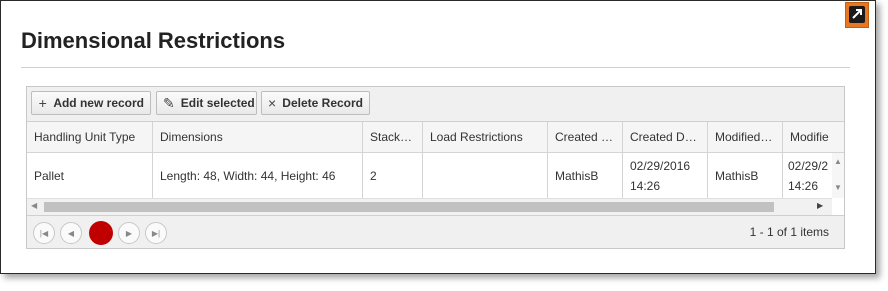 The height and width of the screenshot is (291, 888). Describe the element at coordinates (272, 103) in the screenshot. I see `x-icon: ×` at that location.